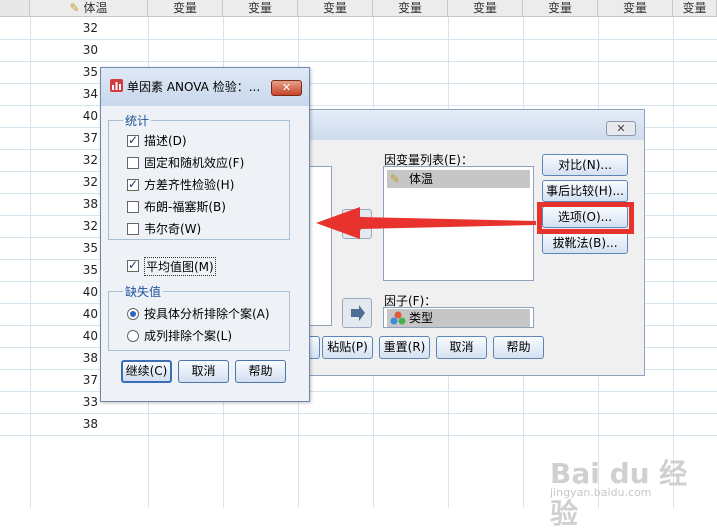 Image resolution: width=717 pixels, height=532 pixels. I want to click on descriptive-label: 描述(D), so click(165, 141).